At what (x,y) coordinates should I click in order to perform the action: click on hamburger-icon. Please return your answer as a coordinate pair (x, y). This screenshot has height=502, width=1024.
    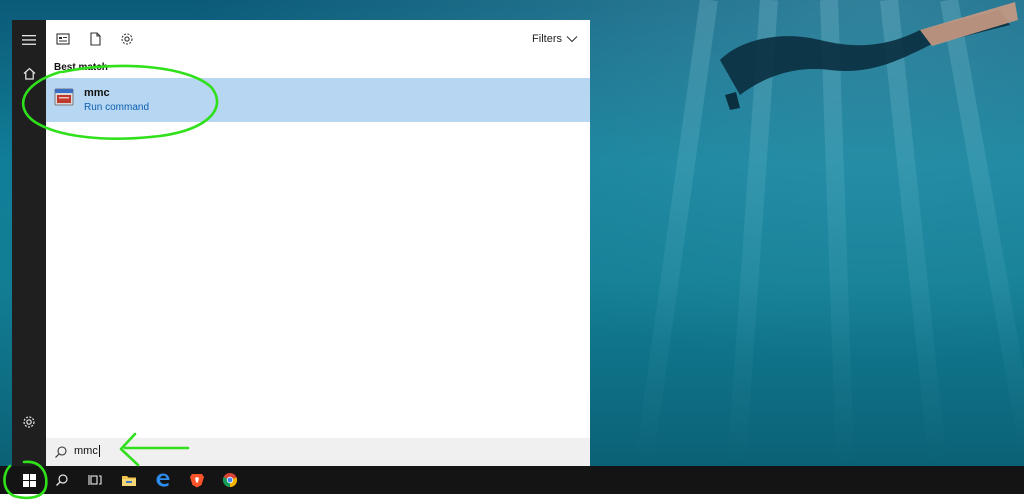
    Looking at the image, I should click on (29, 40).